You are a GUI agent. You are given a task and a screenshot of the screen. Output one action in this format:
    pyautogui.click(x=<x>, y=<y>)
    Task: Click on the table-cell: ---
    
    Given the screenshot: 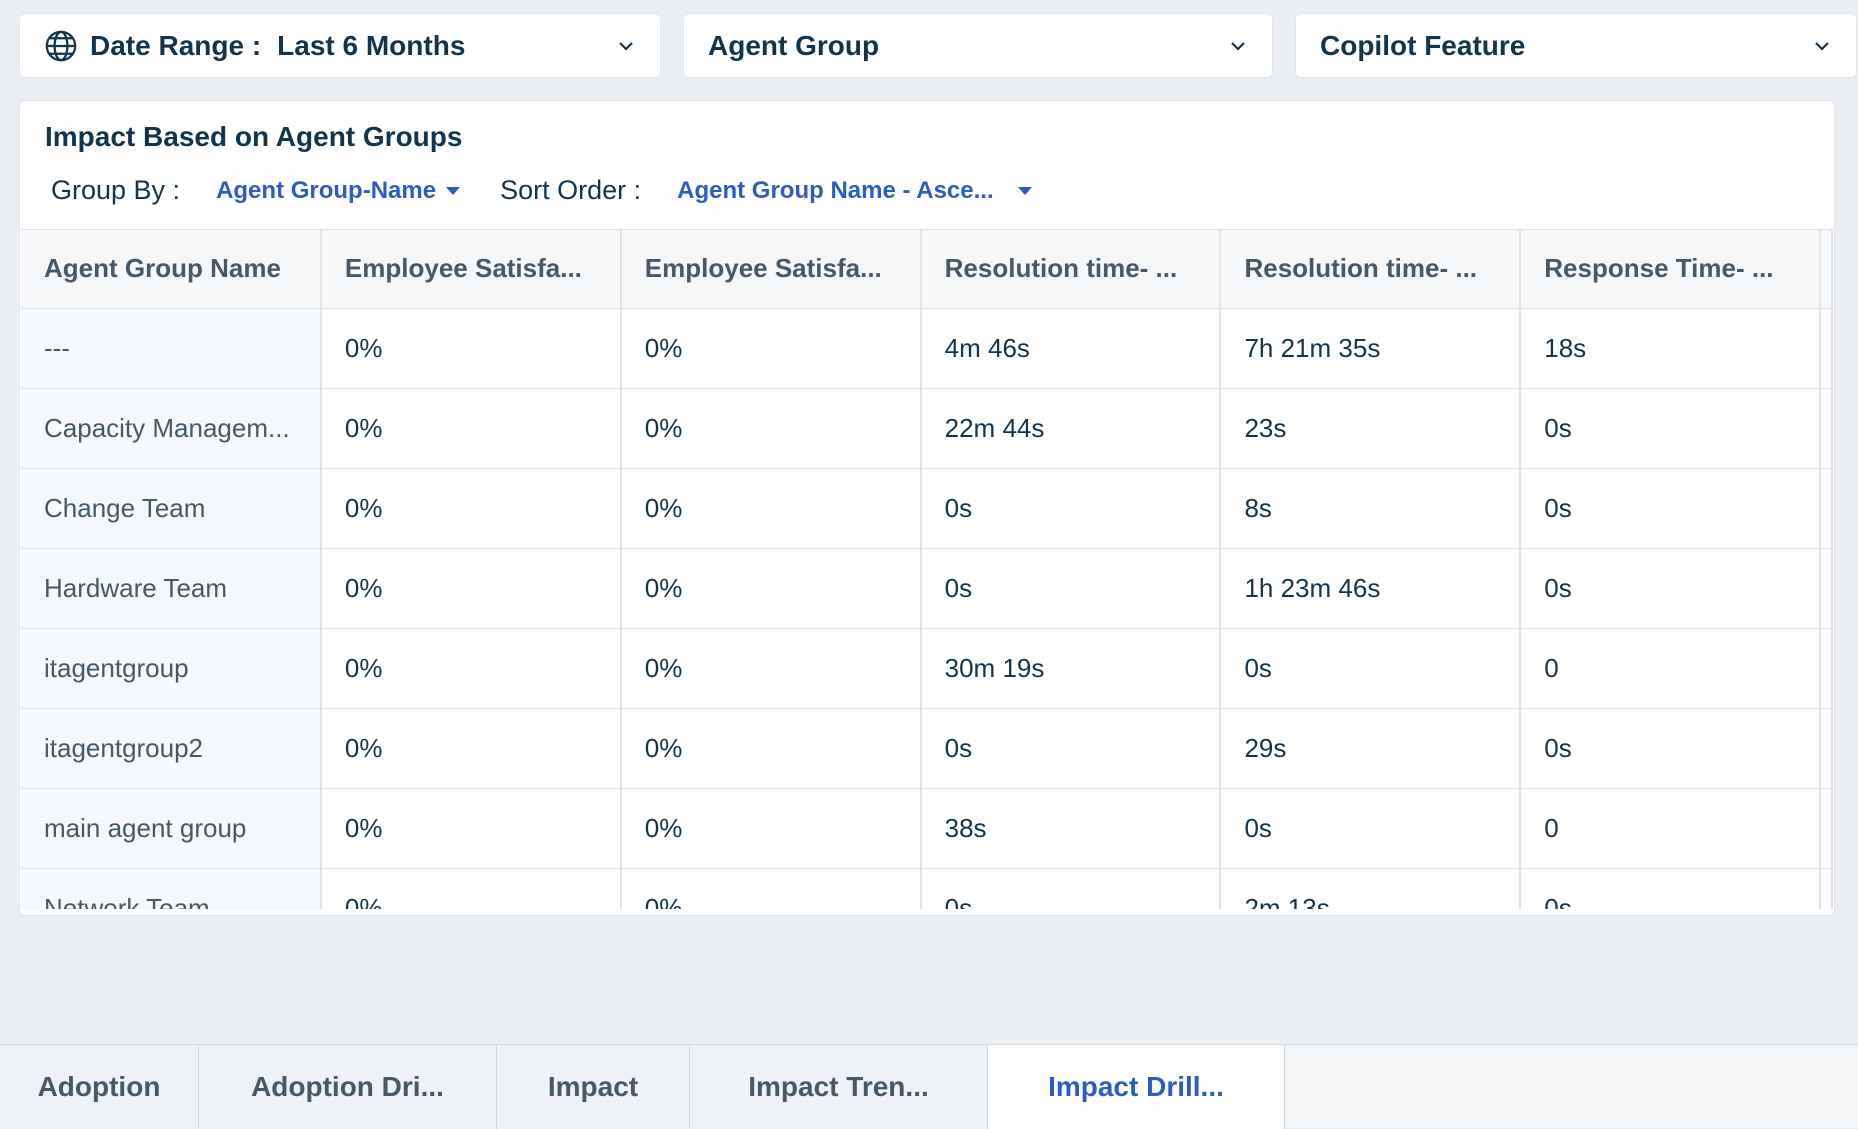 What is the action you would take?
    pyautogui.click(x=171, y=348)
    